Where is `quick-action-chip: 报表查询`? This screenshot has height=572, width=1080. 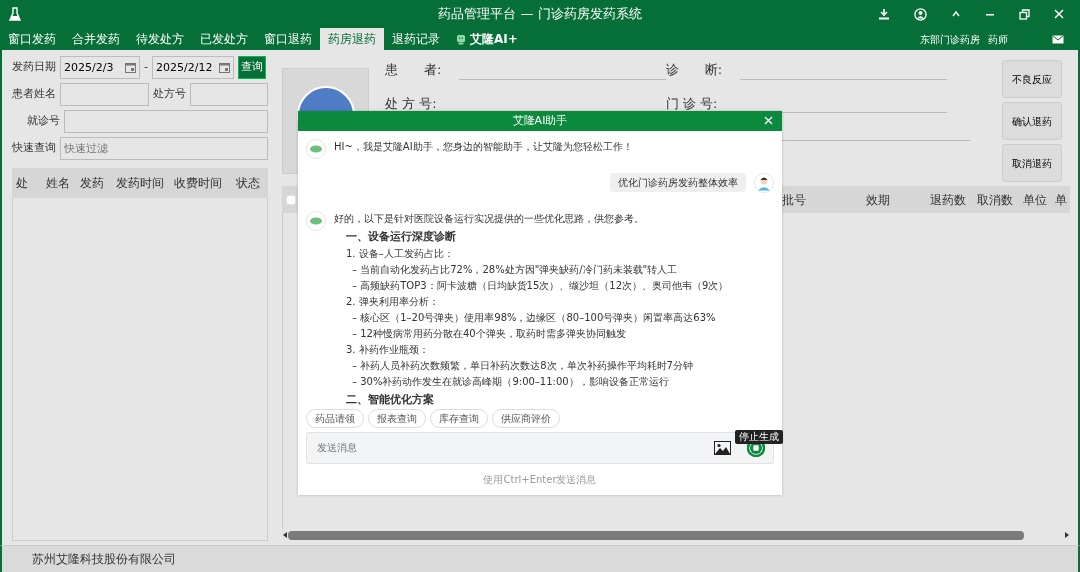
quick-action-chip: 报表查询 is located at coordinates (397, 418).